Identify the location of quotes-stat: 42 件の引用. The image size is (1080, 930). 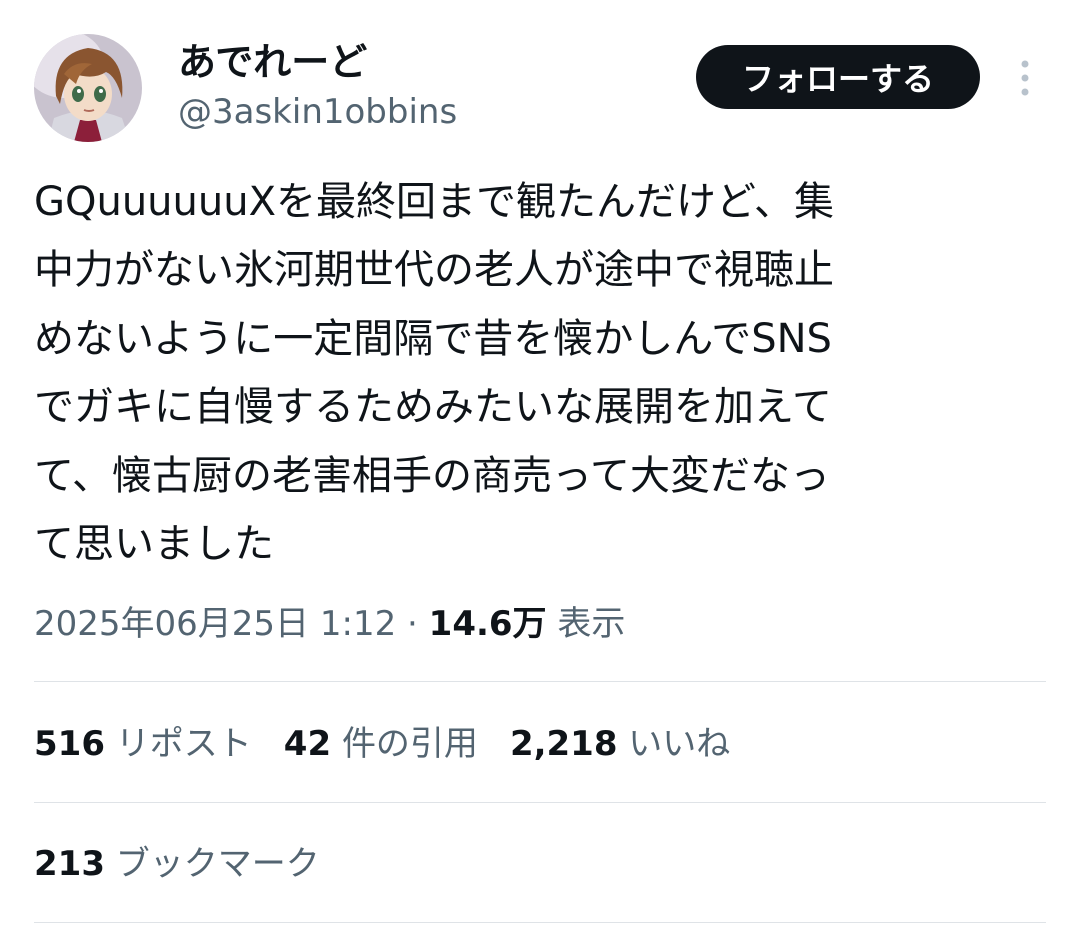
(381, 744).